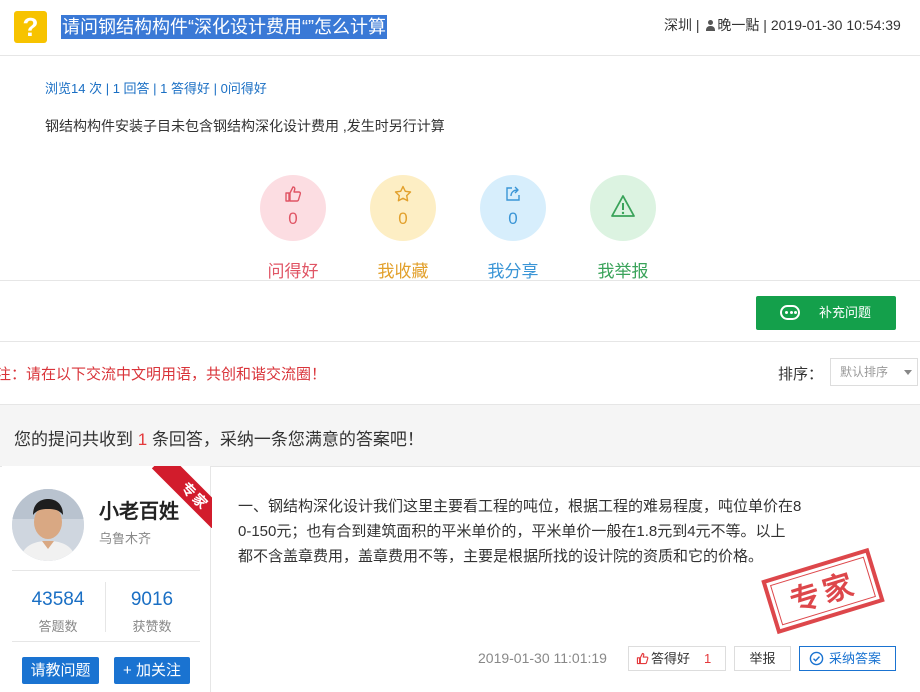 This screenshot has height=692, width=920. Describe the element at coordinates (738, 25) in the screenshot. I see `author-link: 晚一點` at that location.